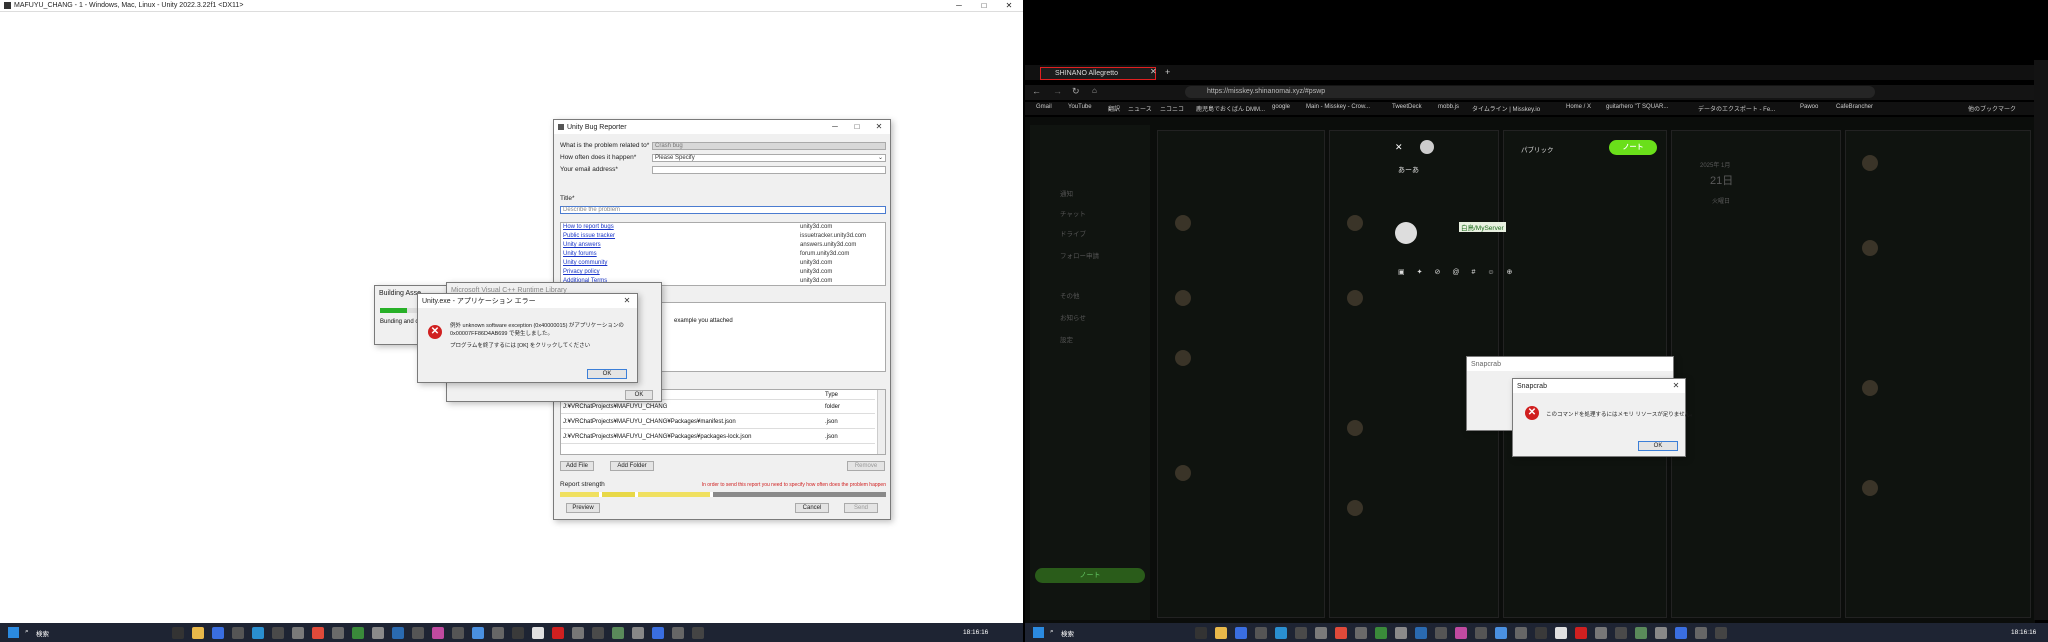 The width and height of the screenshot is (2048, 642). I want to click on reload-icon: ↻, so click(1076, 91).